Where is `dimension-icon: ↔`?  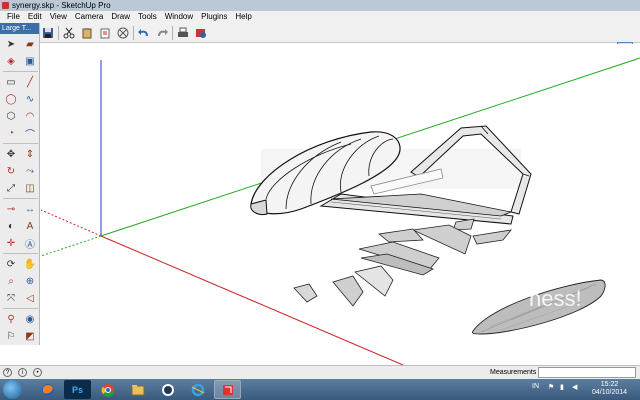
dimension-icon: ↔ is located at coordinates (30, 209).